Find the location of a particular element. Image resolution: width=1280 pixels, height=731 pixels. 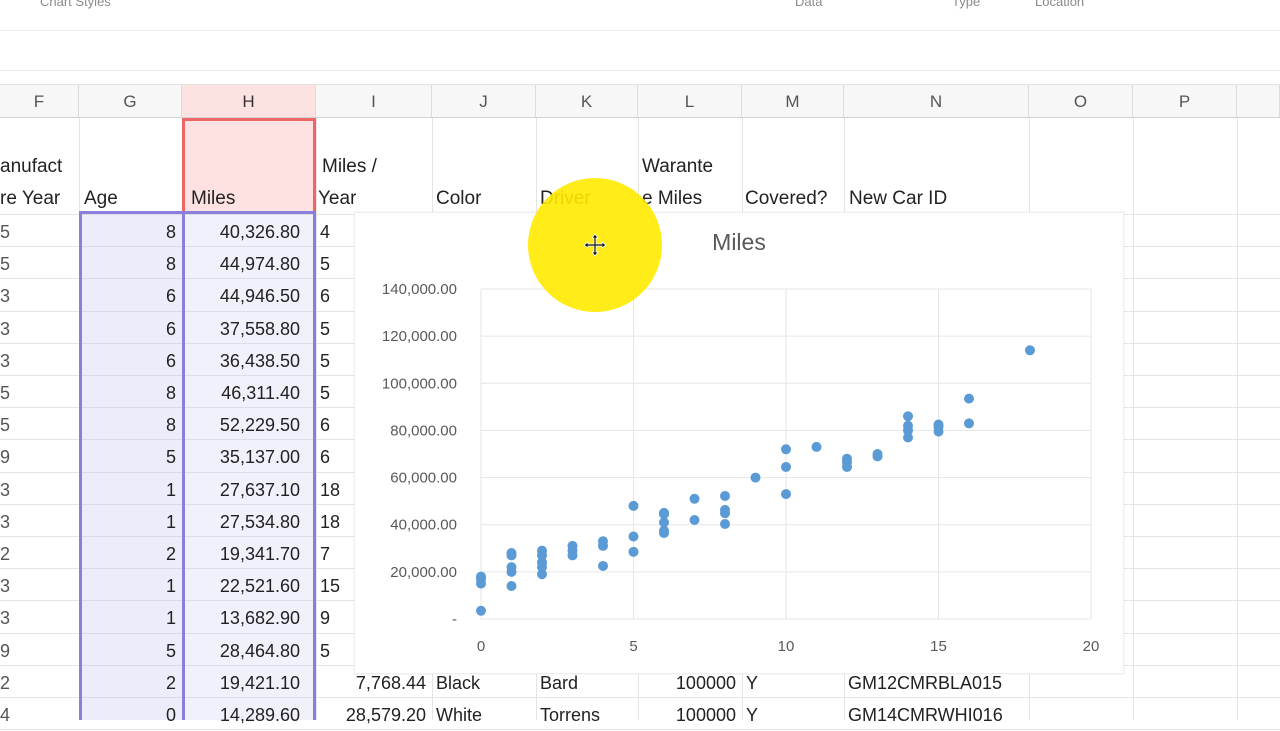

column-header-i: I is located at coordinates (374, 101).